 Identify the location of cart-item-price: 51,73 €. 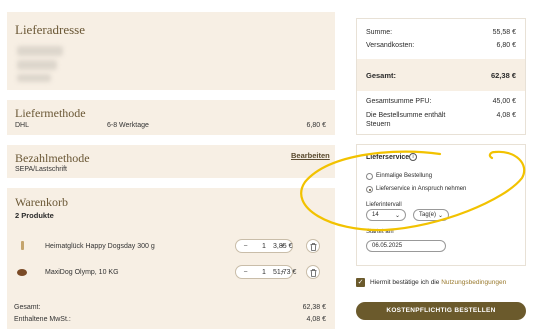
(285, 272).